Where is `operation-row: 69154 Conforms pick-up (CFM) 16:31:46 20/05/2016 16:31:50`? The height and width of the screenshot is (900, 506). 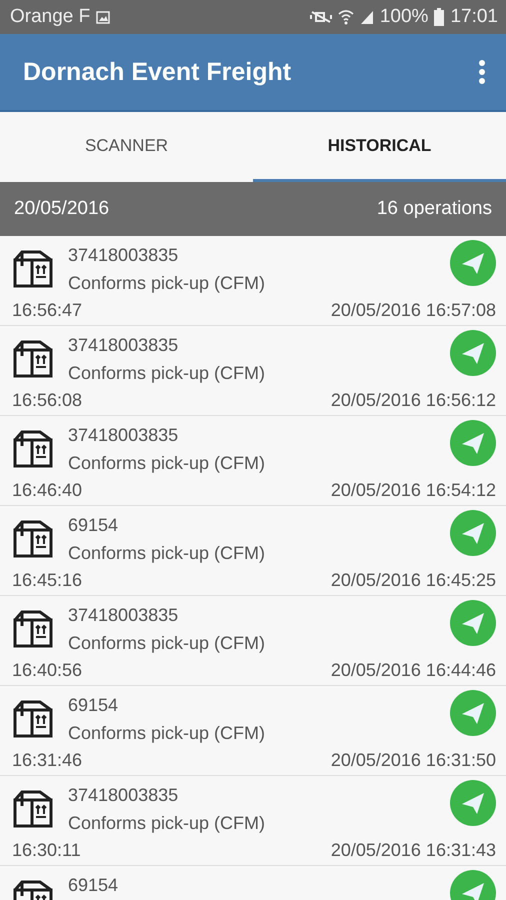
operation-row: 69154 Conforms pick-up (CFM) 16:31:46 20/05/2016 16:31:50 is located at coordinates (253, 731).